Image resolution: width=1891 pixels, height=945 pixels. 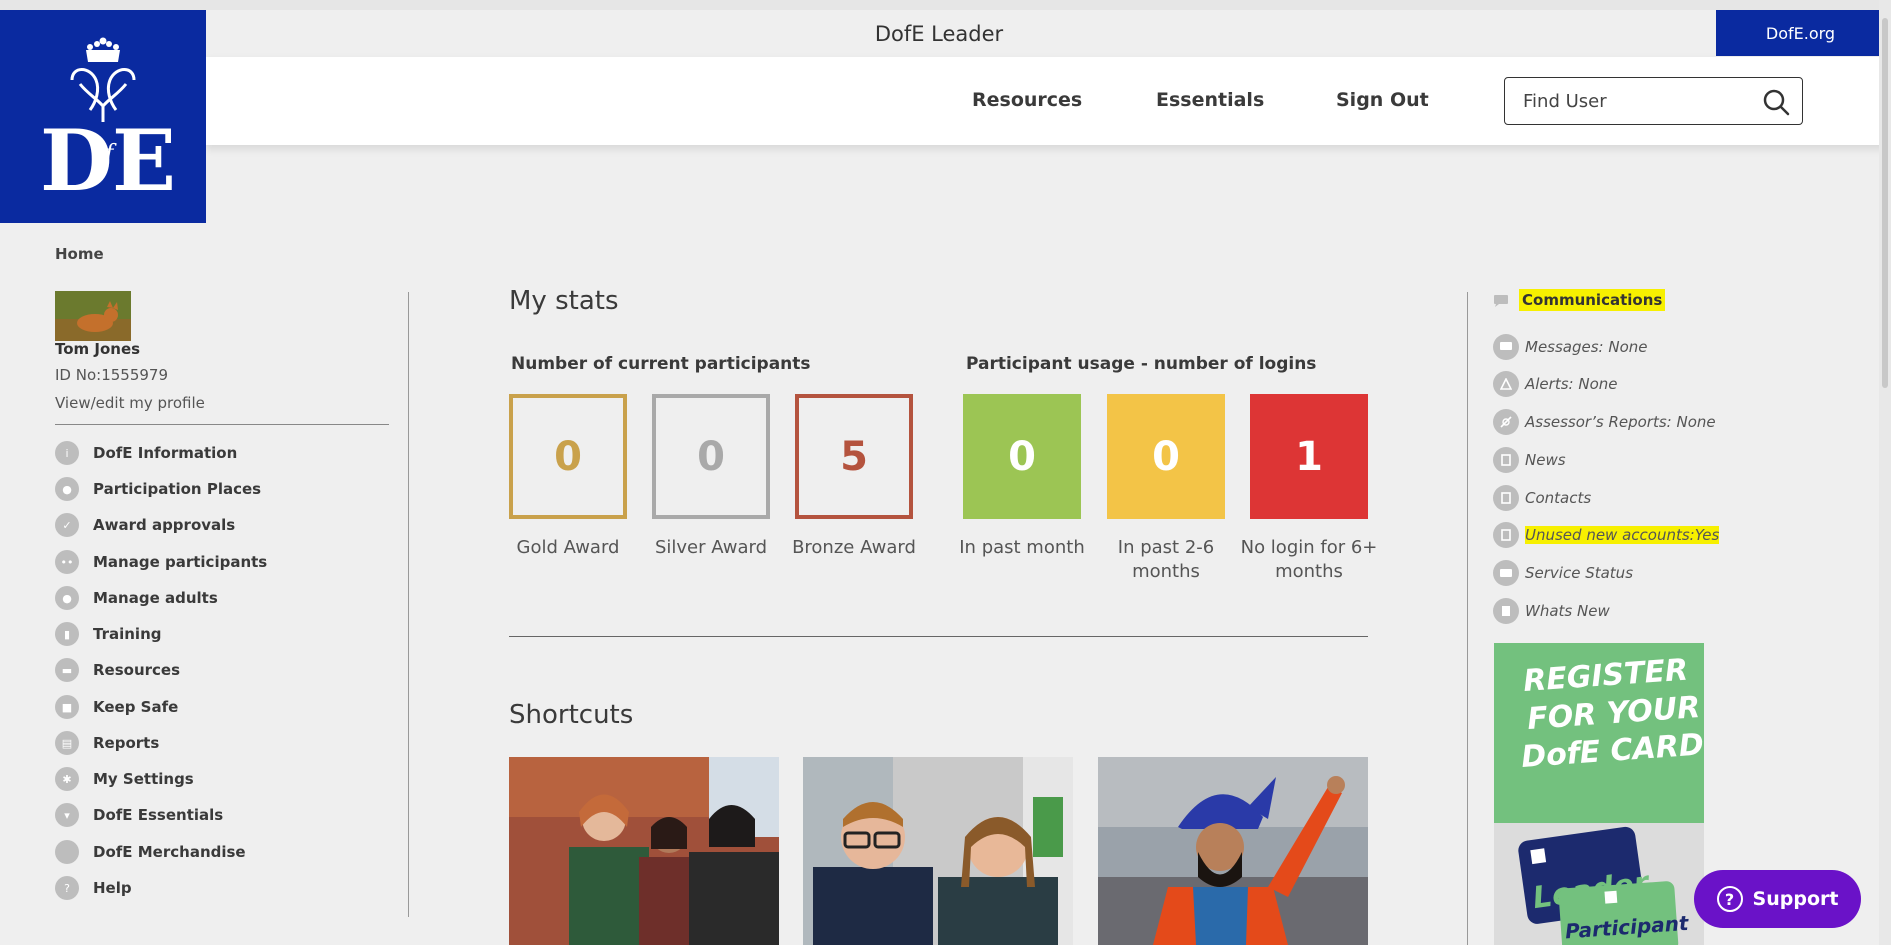 I want to click on comm-item-service-status: Service Status, so click(x=1563, y=573).